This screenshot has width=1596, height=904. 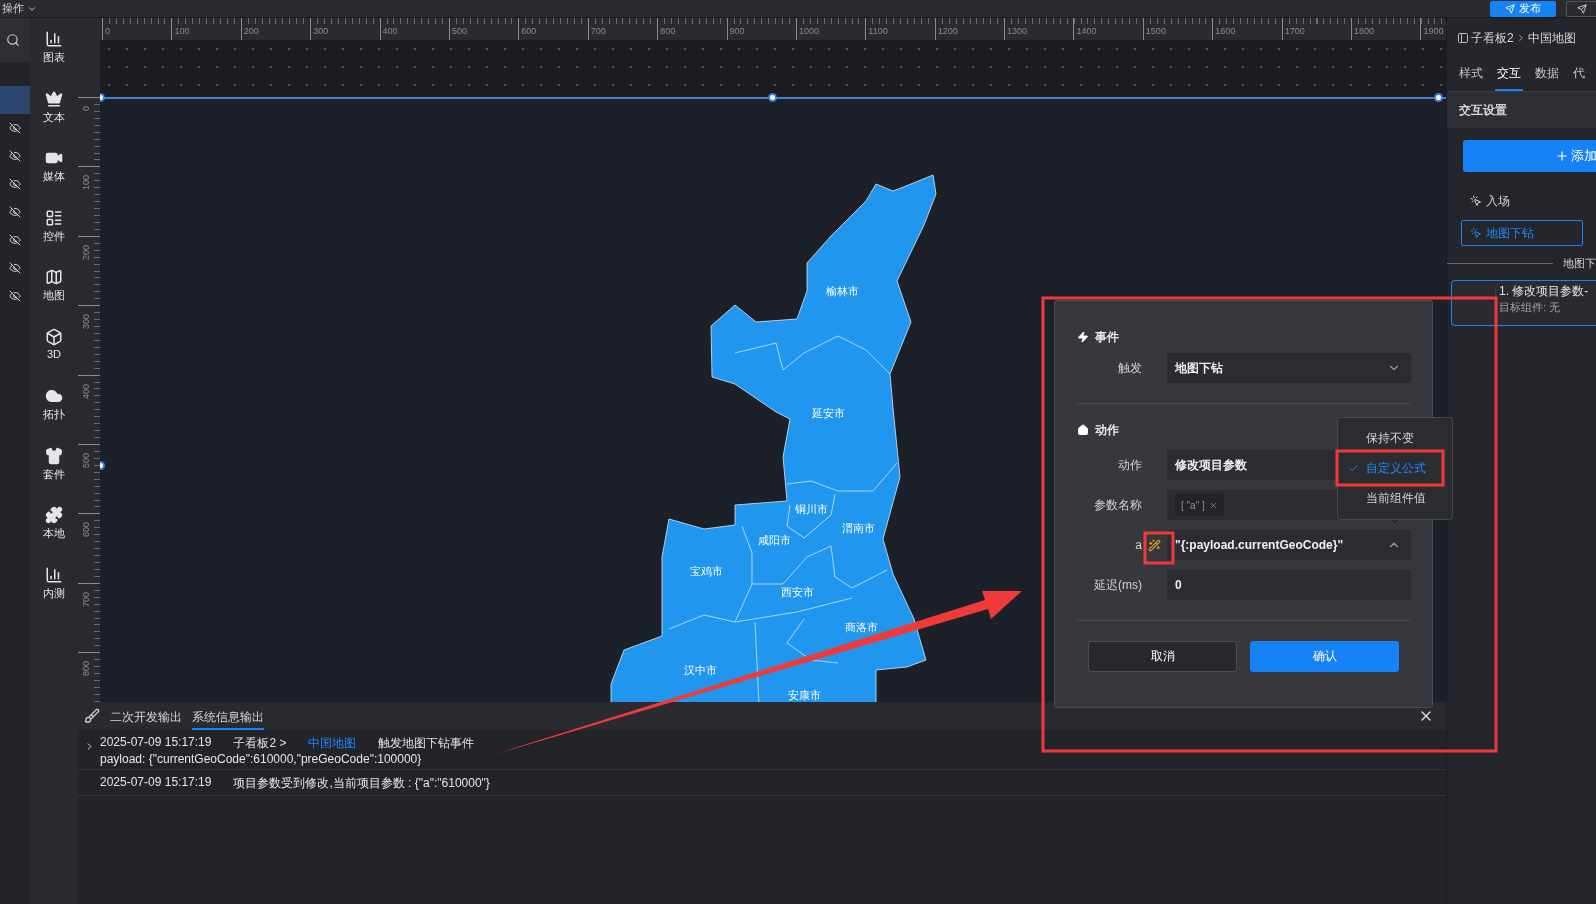 I want to click on city-label: 汉中市, so click(x=700, y=670).